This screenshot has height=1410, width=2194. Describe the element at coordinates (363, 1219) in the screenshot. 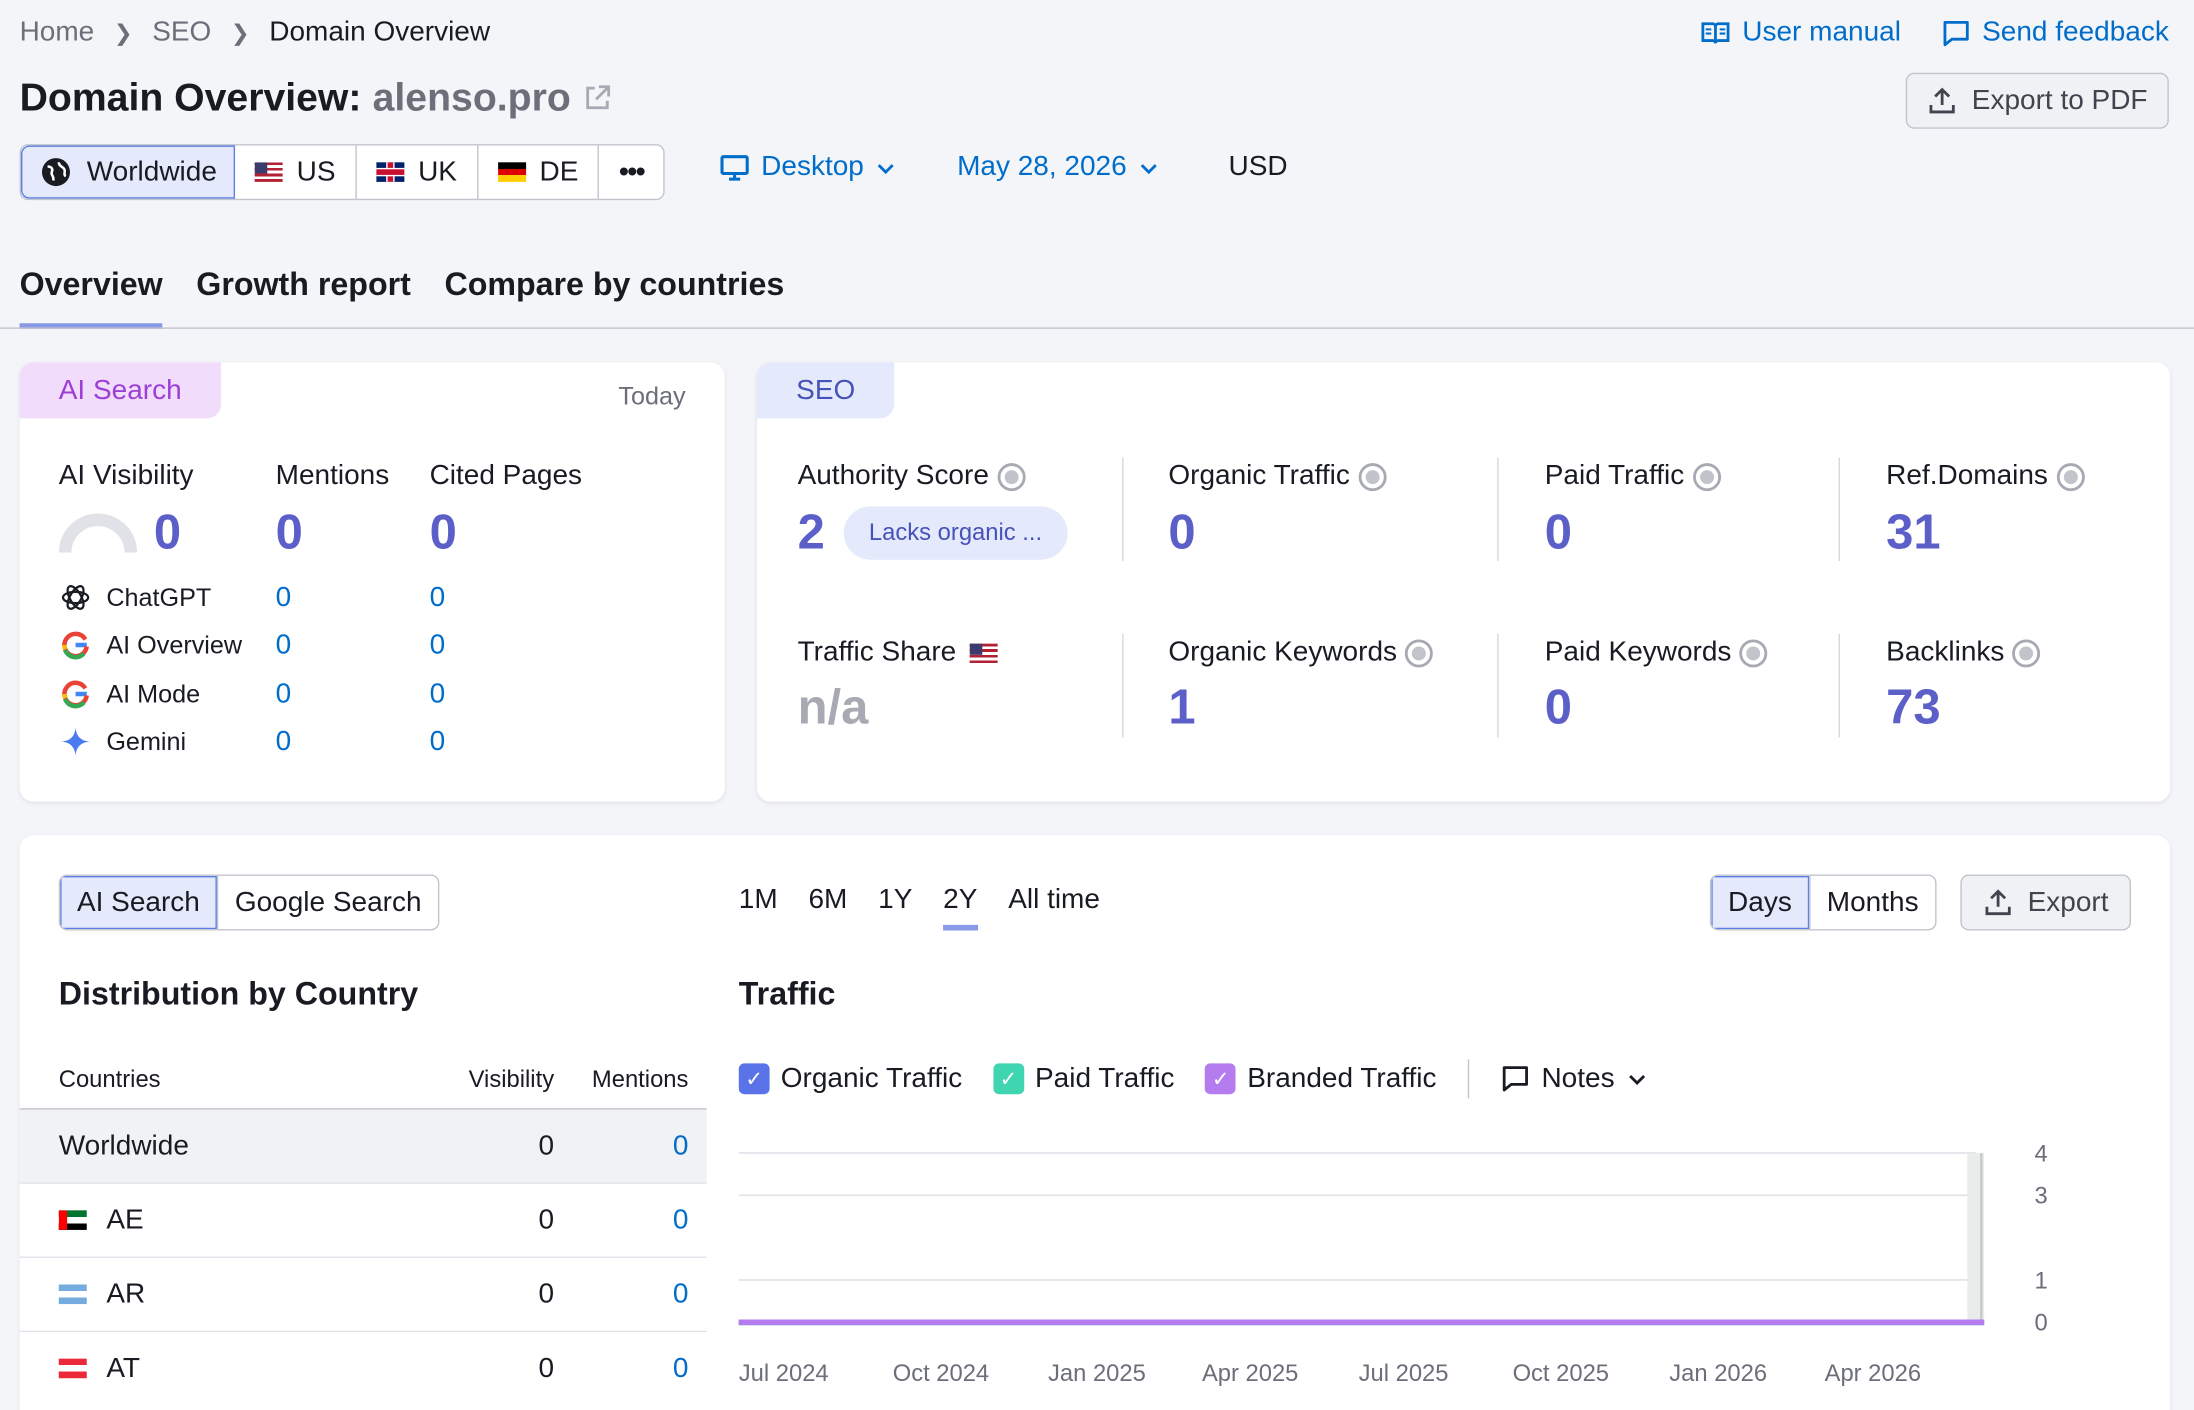

I see `table-row: AE 0 0` at that location.